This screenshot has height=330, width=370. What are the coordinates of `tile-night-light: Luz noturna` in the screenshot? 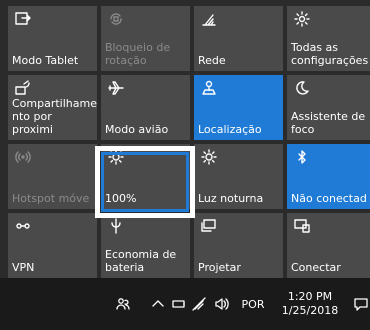 It's located at (238, 176).